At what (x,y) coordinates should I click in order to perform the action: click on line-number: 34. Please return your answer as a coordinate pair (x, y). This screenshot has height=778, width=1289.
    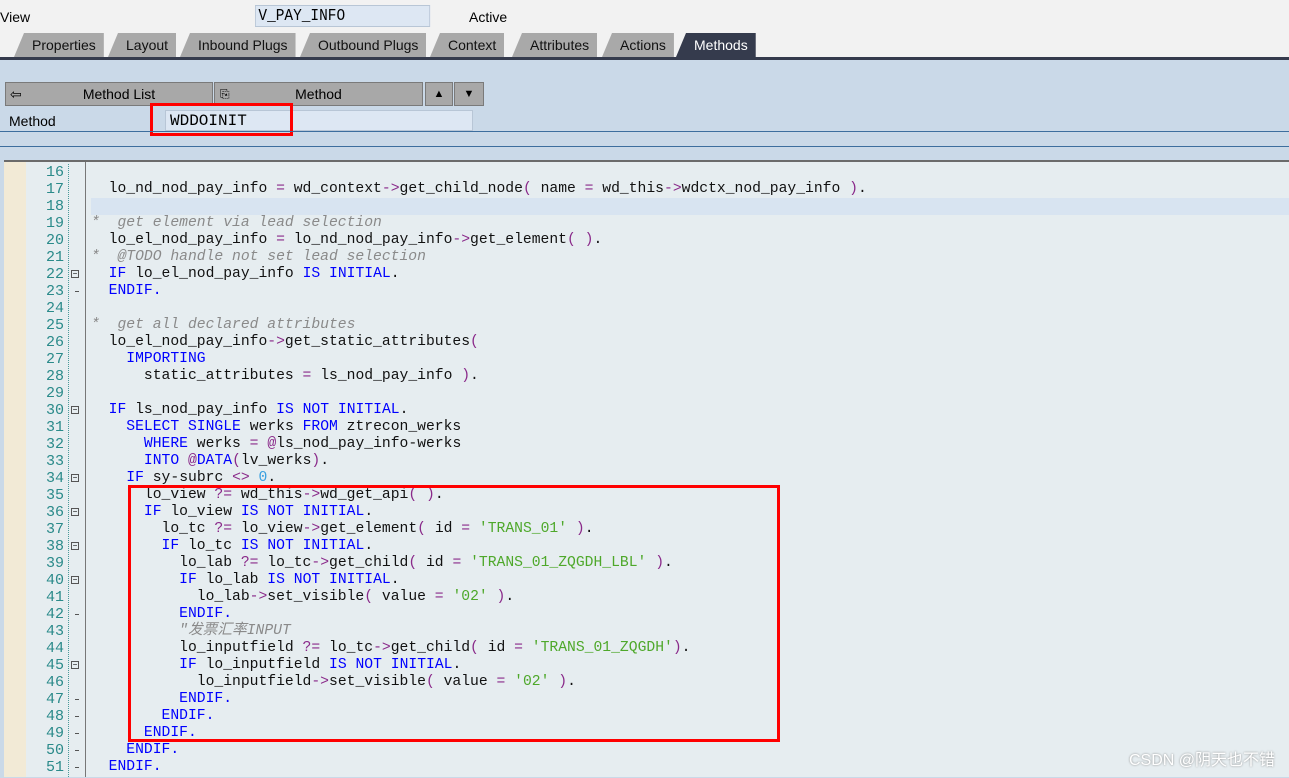
    Looking at the image, I should click on (54, 478).